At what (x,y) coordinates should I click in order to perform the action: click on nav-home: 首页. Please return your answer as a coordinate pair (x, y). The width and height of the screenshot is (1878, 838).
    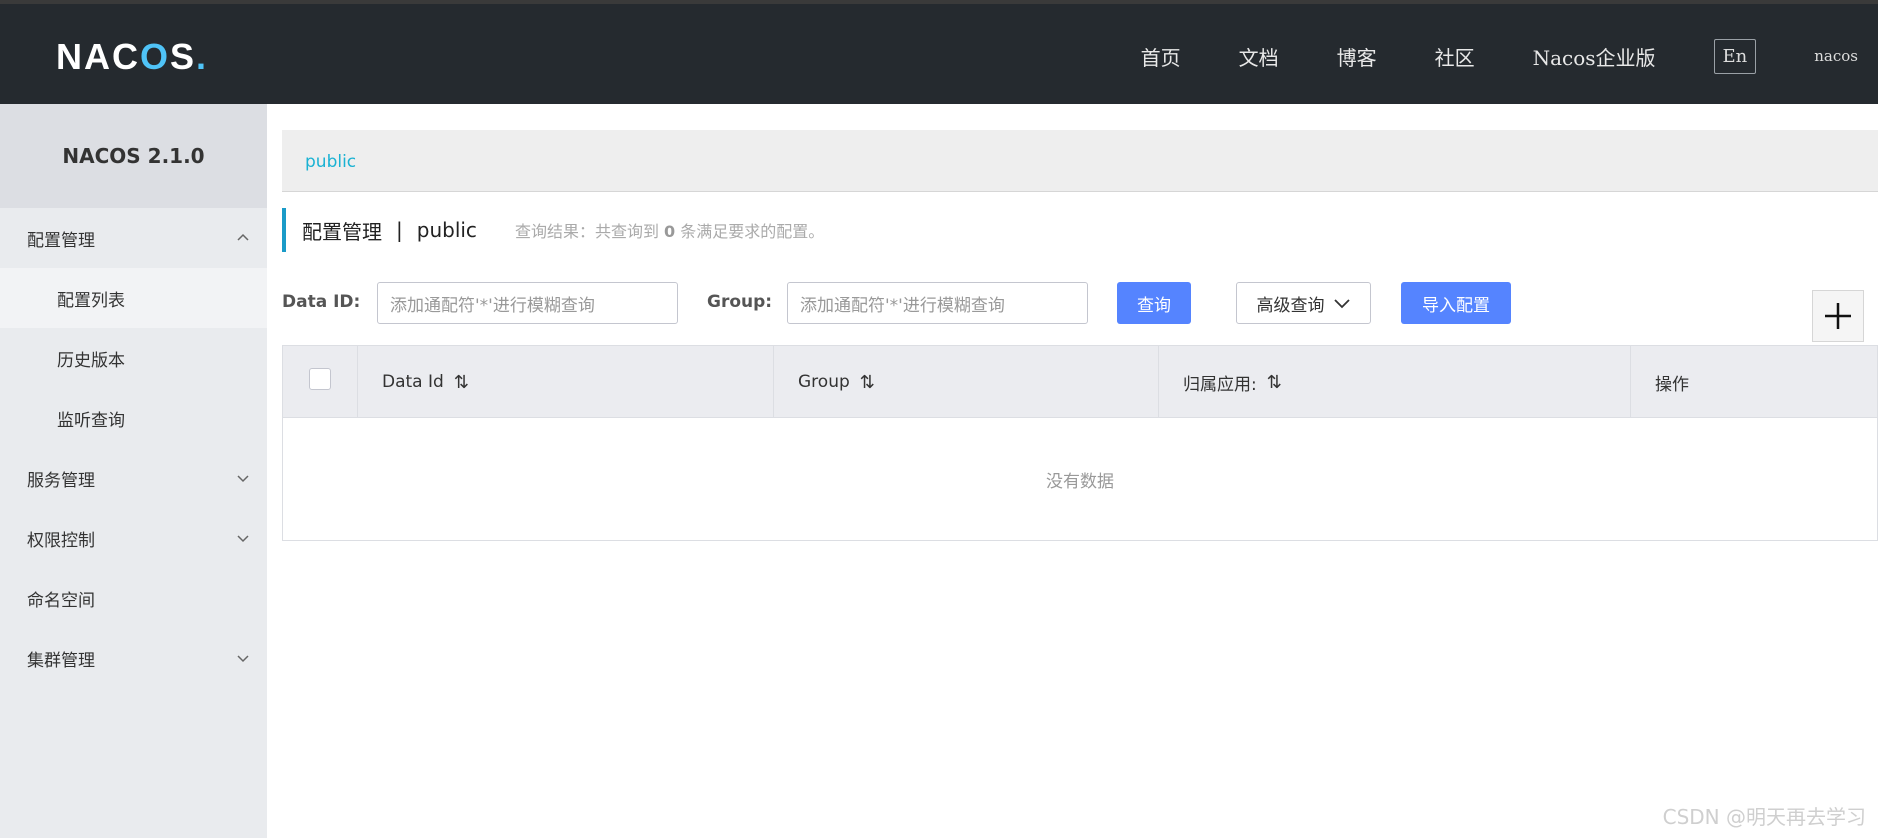
    Looking at the image, I should click on (1161, 56).